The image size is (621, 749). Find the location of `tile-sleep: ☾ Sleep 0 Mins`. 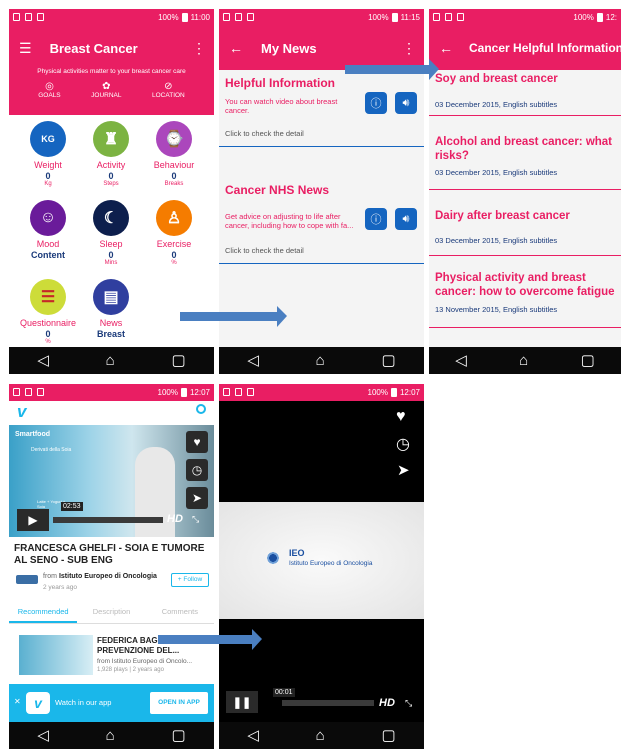

tile-sleep: ☾ Sleep 0 Mins is located at coordinates (111, 233).